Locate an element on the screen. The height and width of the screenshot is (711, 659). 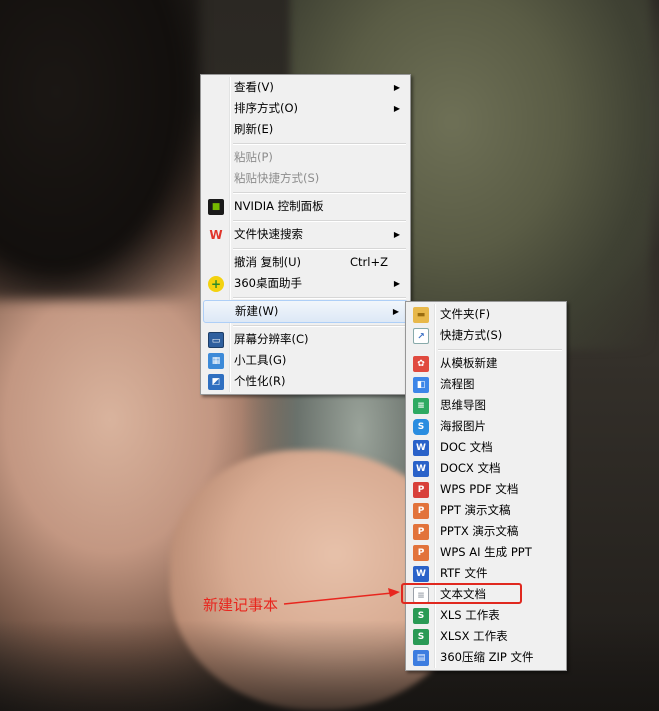
menu-item-label: 查看(V) is located at coordinates (254, 87).